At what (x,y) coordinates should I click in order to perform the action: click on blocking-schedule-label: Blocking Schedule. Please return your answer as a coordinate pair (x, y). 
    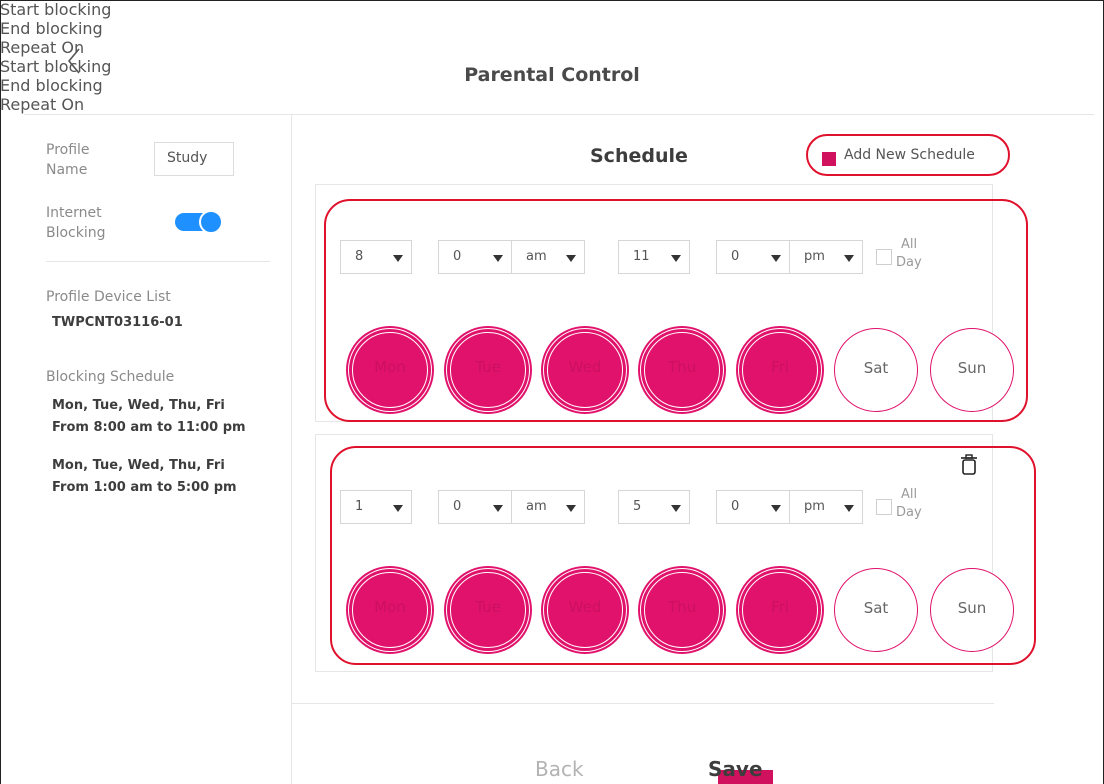
    Looking at the image, I should click on (110, 377).